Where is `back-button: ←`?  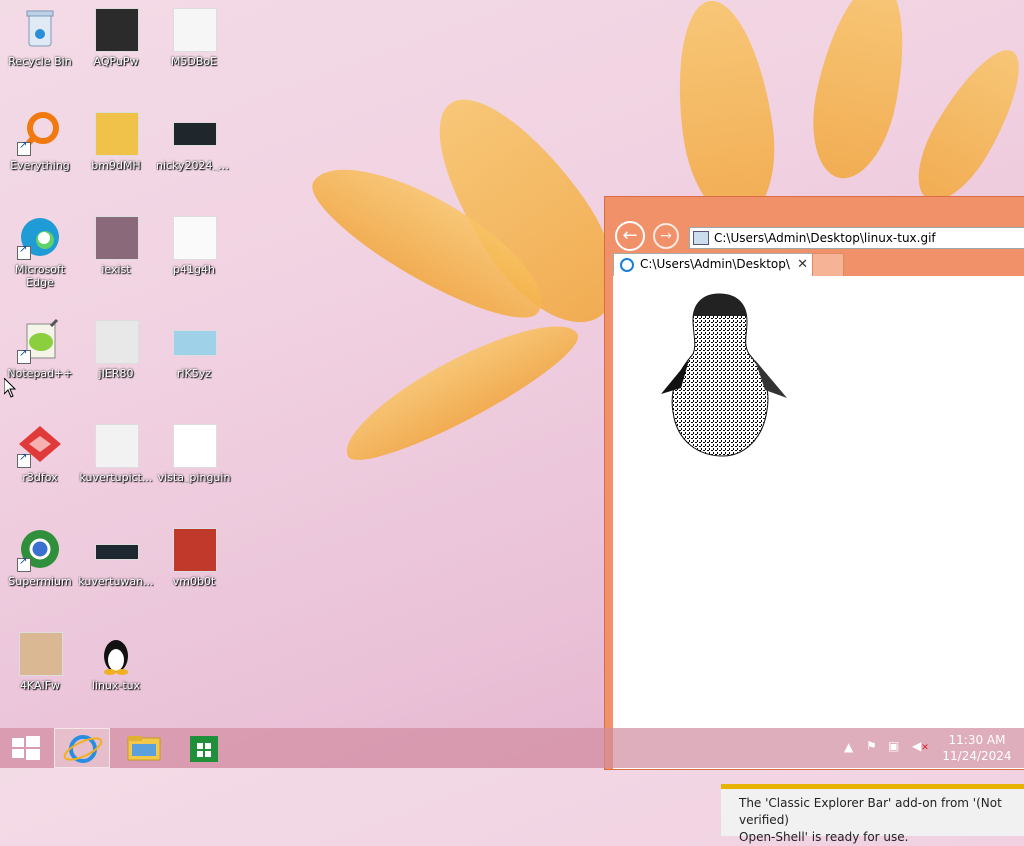
back-button: ← is located at coordinates (630, 236).